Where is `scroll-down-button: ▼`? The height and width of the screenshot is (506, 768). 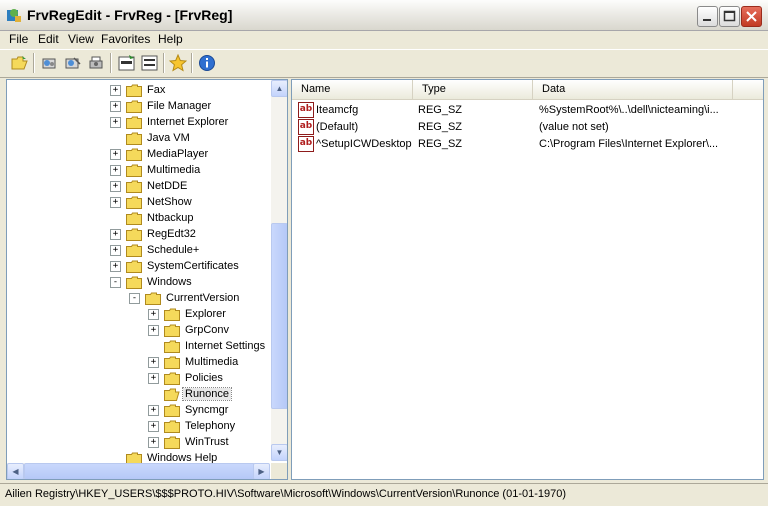 scroll-down-button: ▼ is located at coordinates (279, 452).